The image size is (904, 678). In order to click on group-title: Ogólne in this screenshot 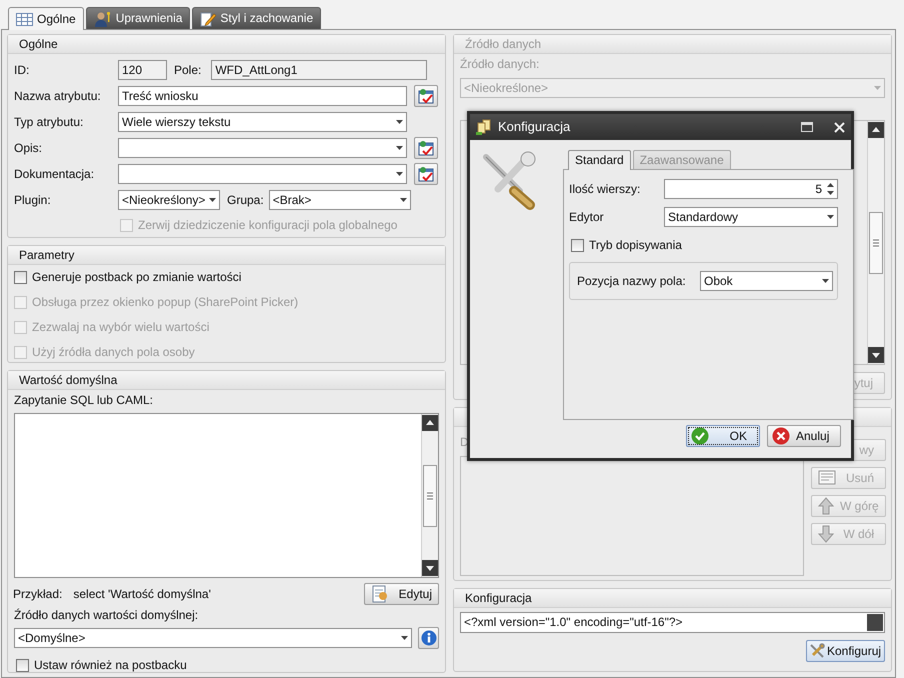, I will do `click(38, 44)`.